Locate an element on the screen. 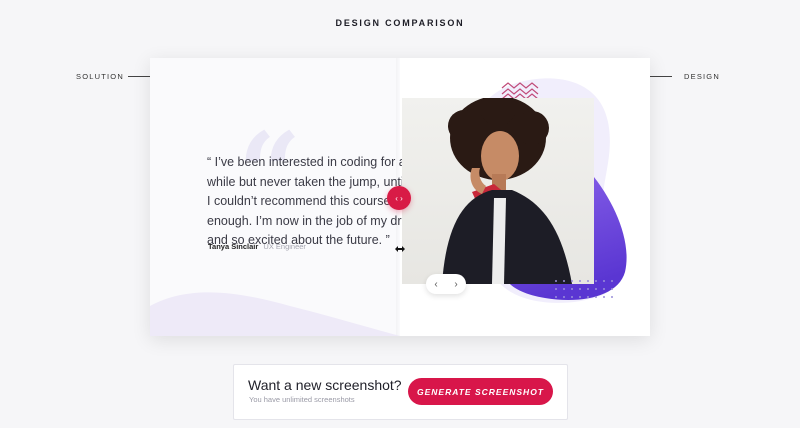 Image resolution: width=800 pixels, height=428 pixels. carousel-controls: ‹ › is located at coordinates (446, 284).